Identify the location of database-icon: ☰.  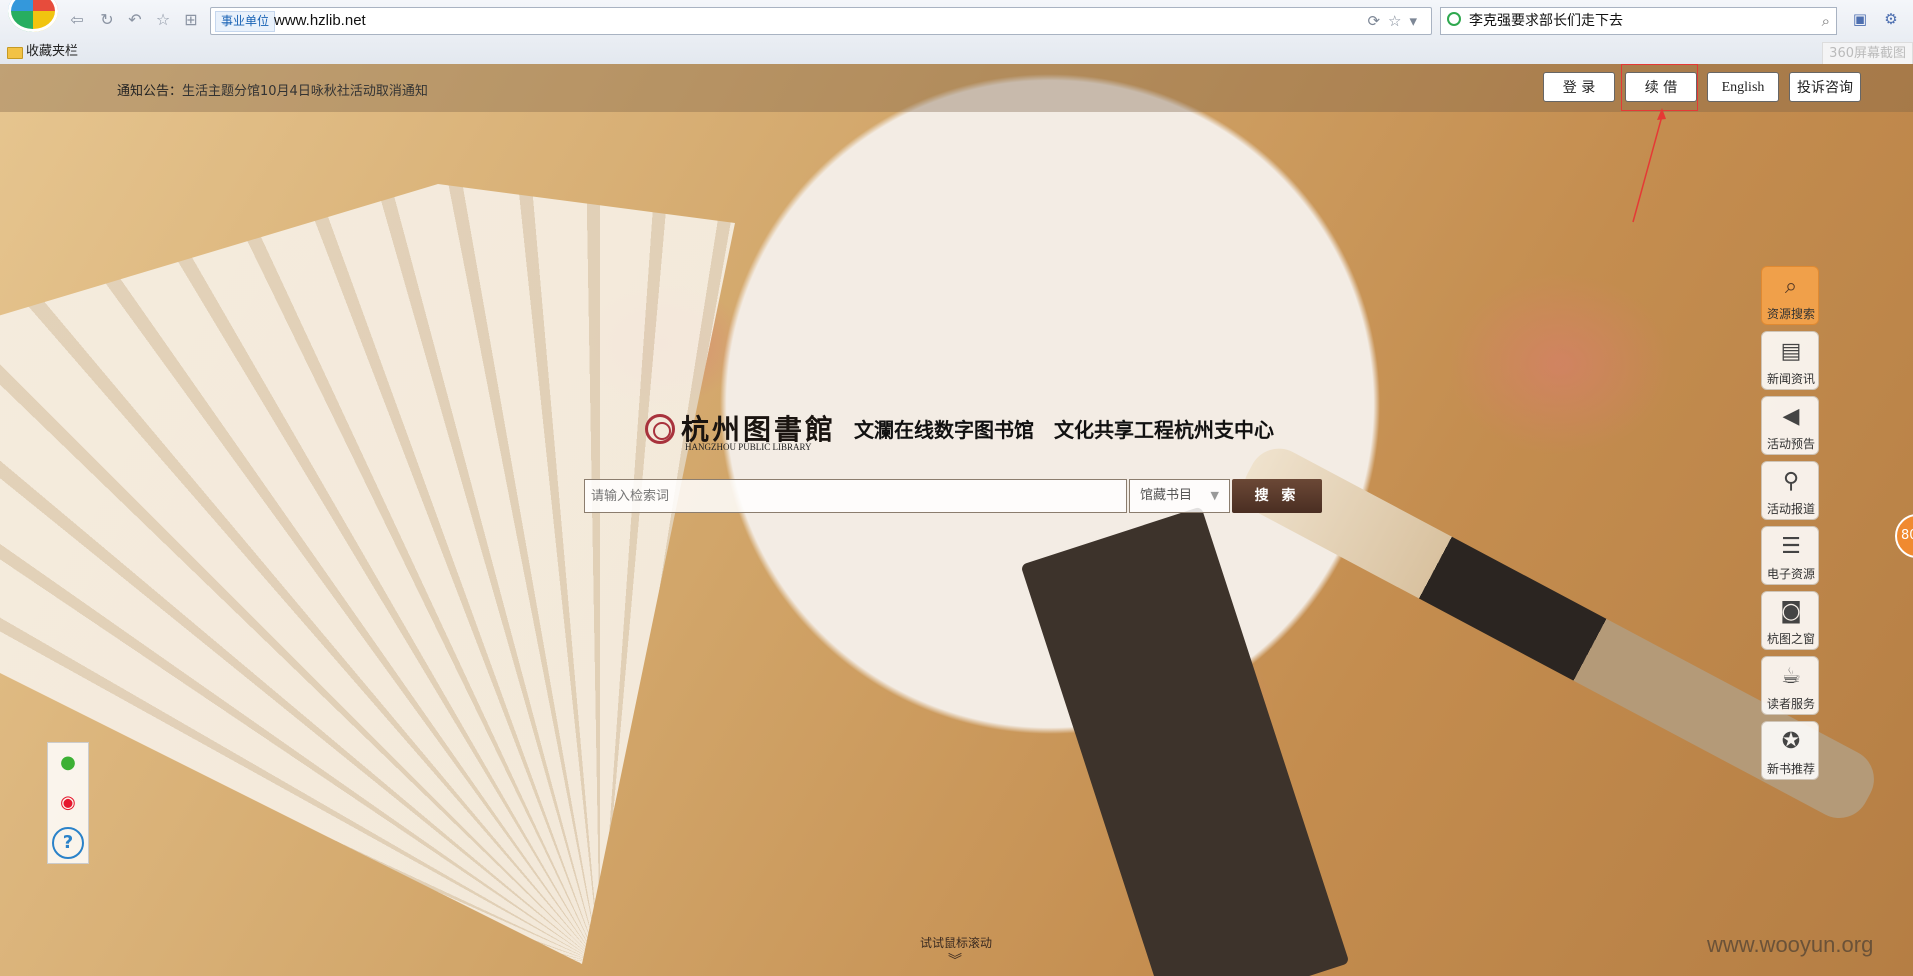
(1791, 546).